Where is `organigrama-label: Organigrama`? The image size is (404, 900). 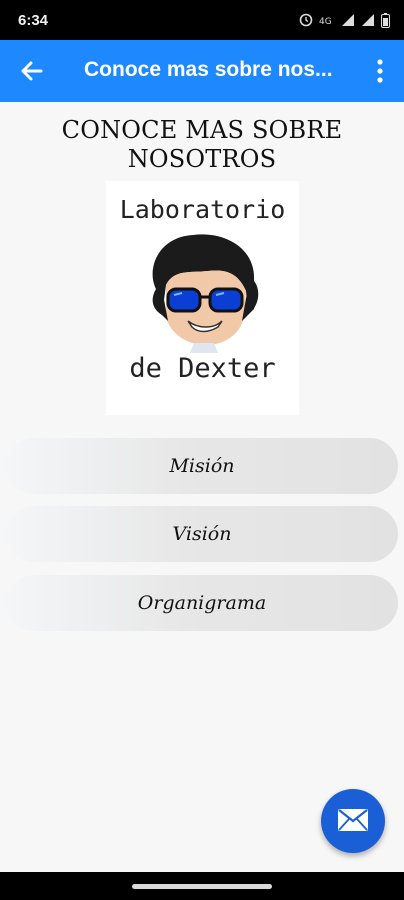
organigrama-label: Organigrama is located at coordinates (202, 603).